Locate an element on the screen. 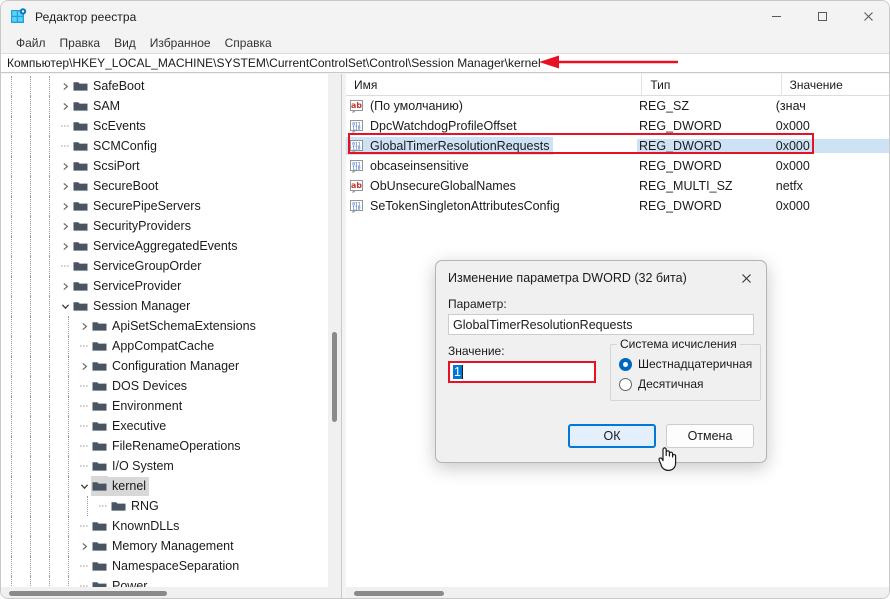  menu-item-file: Файл is located at coordinates (31, 43).